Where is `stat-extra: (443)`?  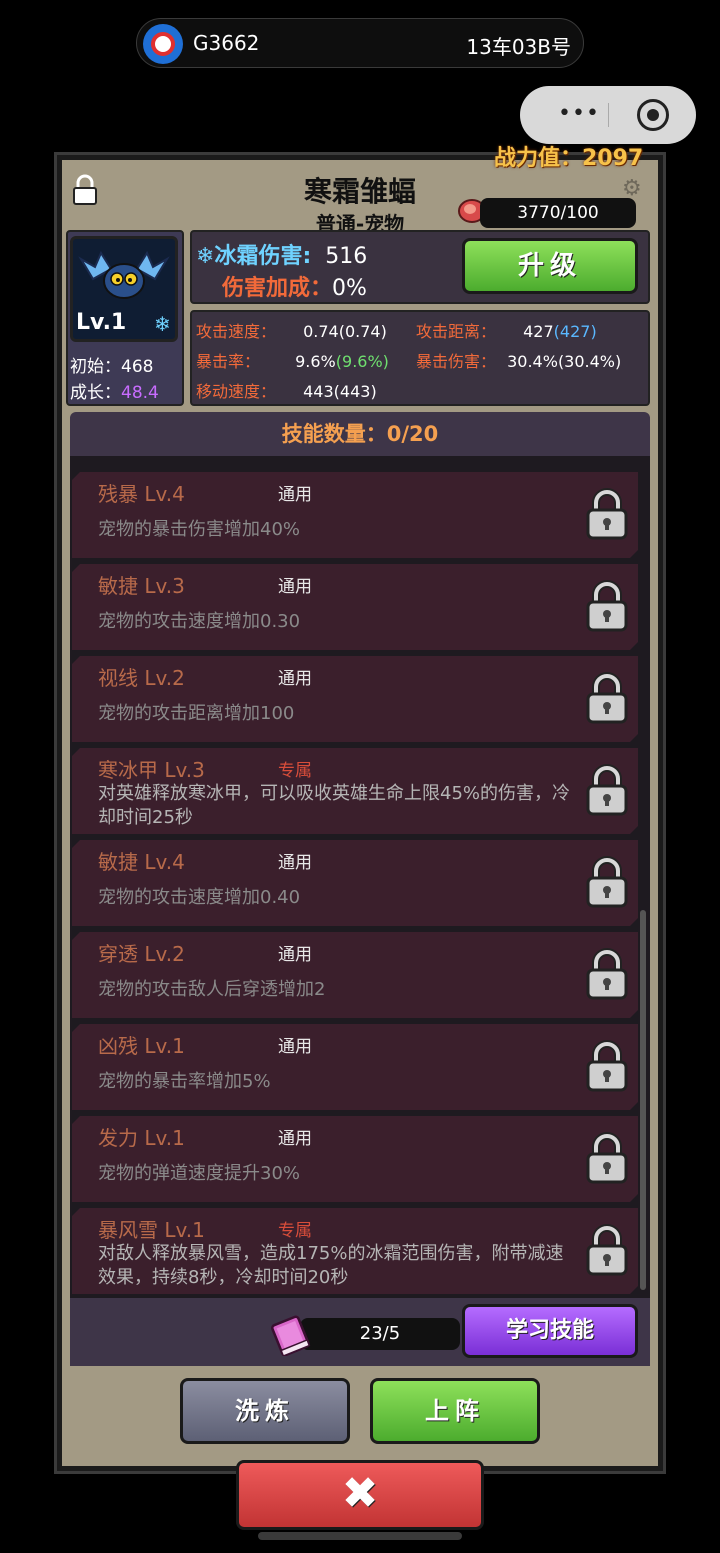 stat-extra: (443) is located at coordinates (355, 391).